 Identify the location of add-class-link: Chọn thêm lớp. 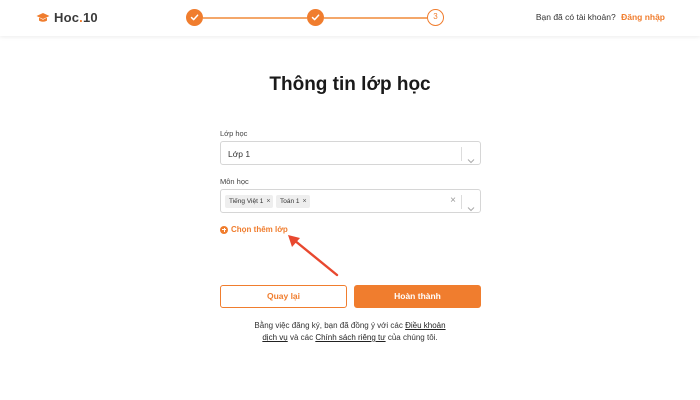
(254, 229).